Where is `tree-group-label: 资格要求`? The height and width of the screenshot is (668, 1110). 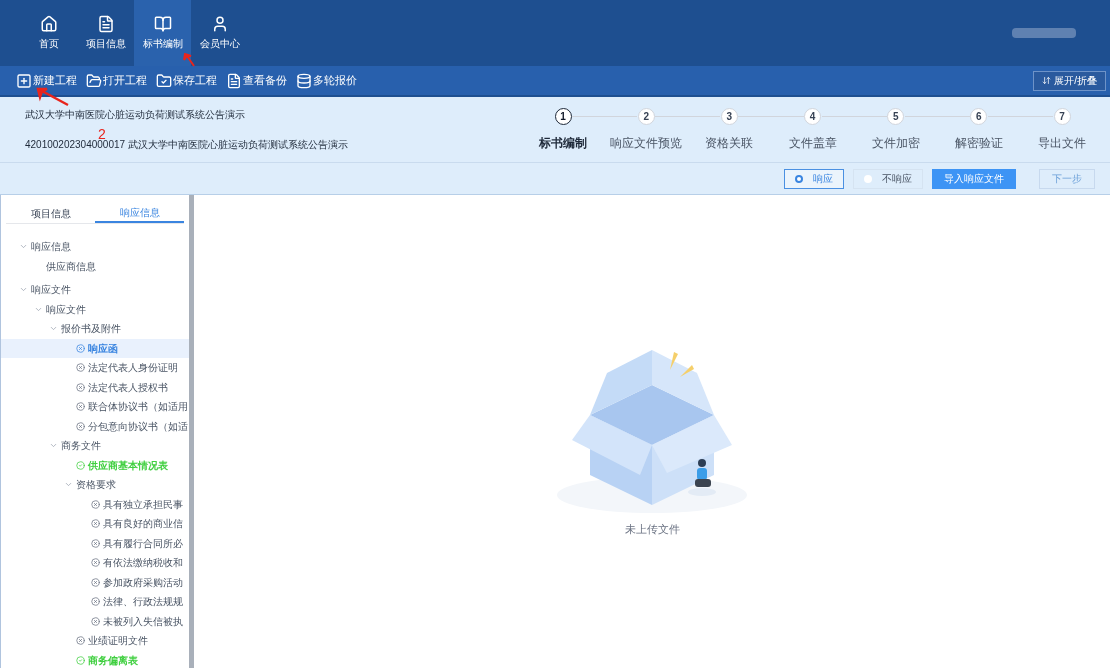 tree-group-label: 资格要求 is located at coordinates (96, 485).